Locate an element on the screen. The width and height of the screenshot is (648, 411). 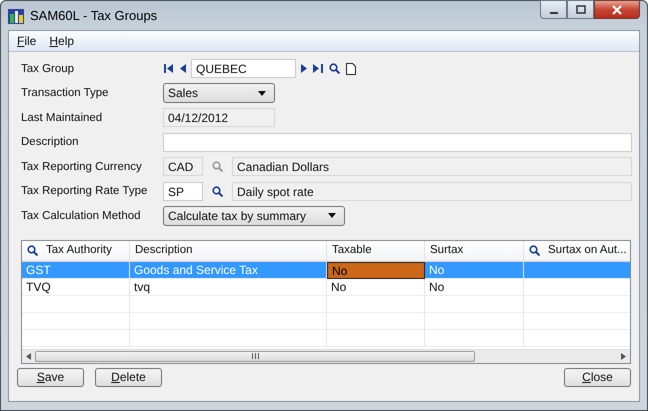
scroll-thumb is located at coordinates (255, 356).